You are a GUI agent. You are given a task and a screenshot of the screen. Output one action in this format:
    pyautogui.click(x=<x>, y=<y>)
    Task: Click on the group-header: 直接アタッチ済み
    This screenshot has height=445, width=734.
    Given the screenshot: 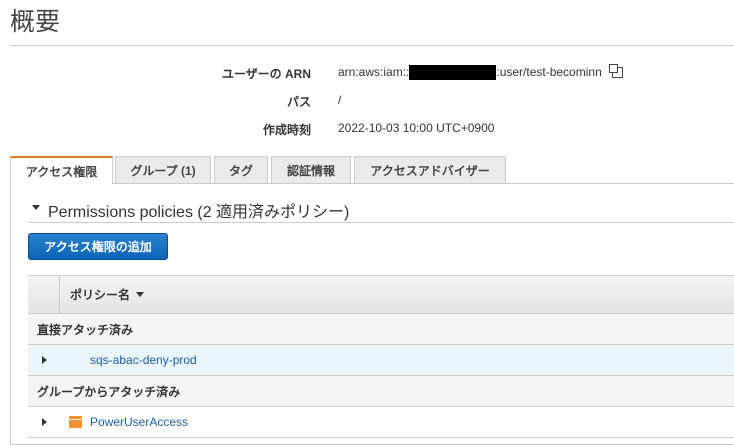 What is the action you would take?
    pyautogui.click(x=381, y=329)
    